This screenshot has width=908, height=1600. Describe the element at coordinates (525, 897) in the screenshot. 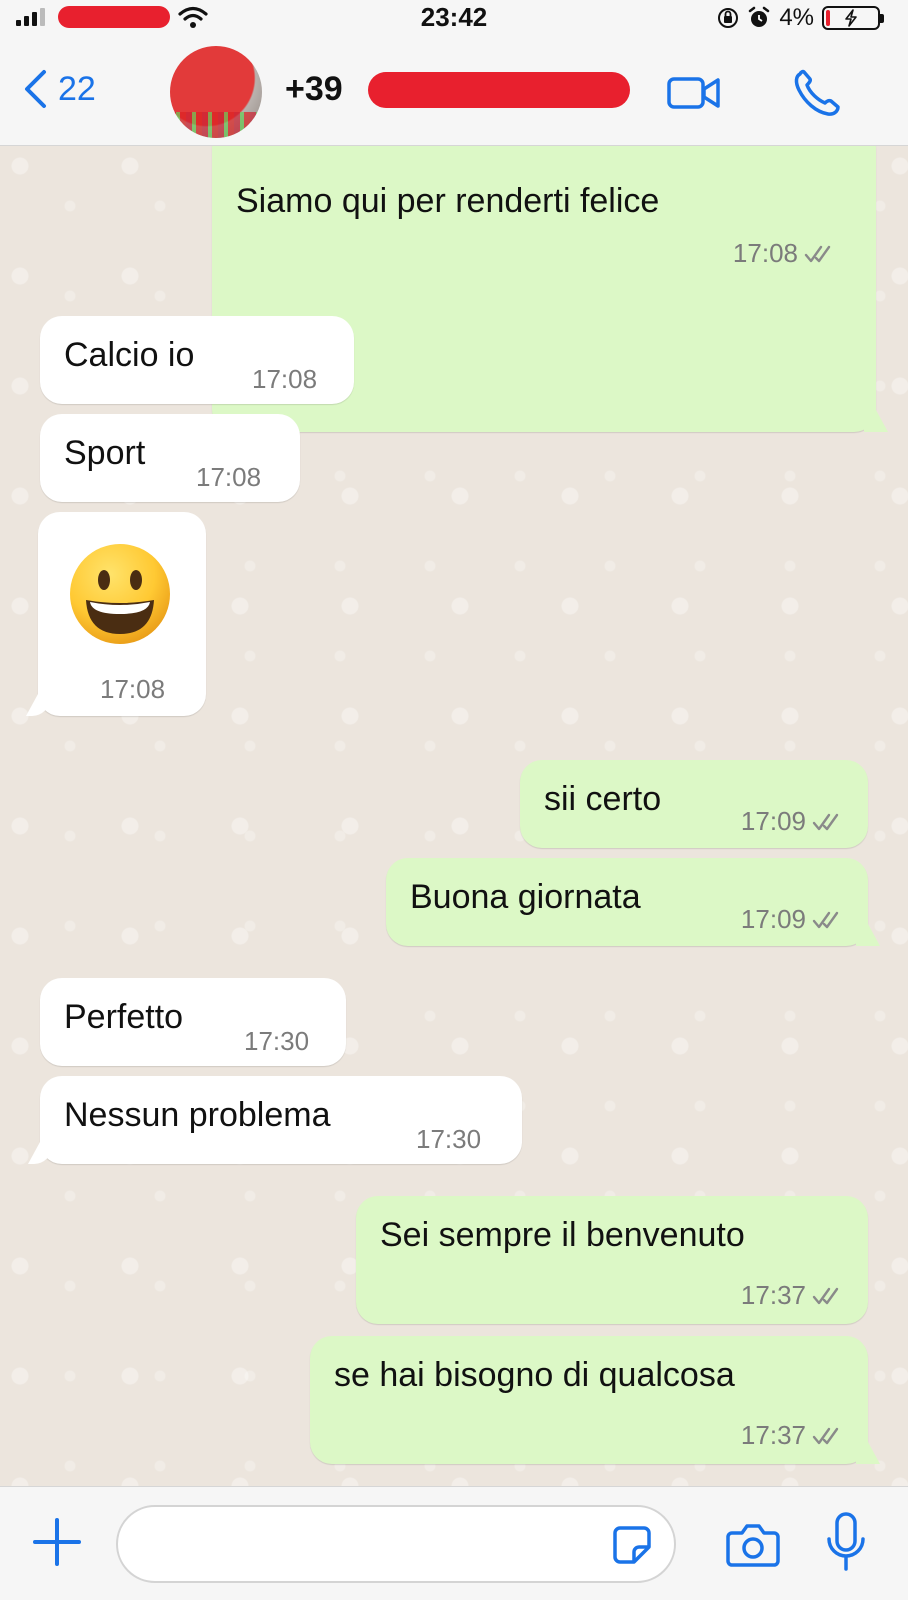

I see `message-text: Buona giornata` at that location.